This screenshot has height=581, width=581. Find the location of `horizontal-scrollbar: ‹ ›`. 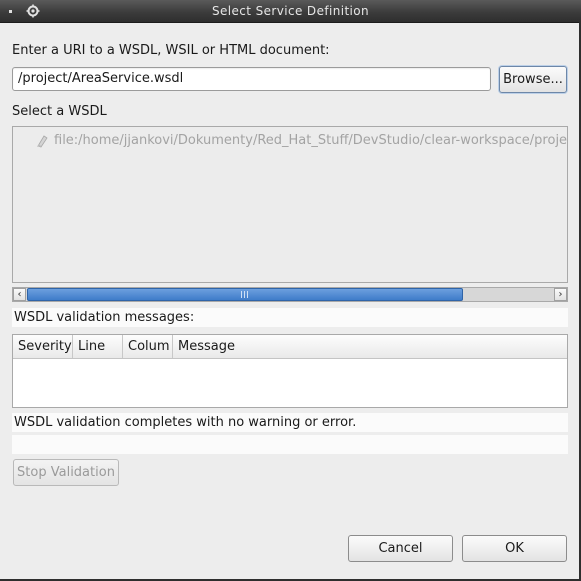

horizontal-scrollbar: ‹ › is located at coordinates (290, 294).